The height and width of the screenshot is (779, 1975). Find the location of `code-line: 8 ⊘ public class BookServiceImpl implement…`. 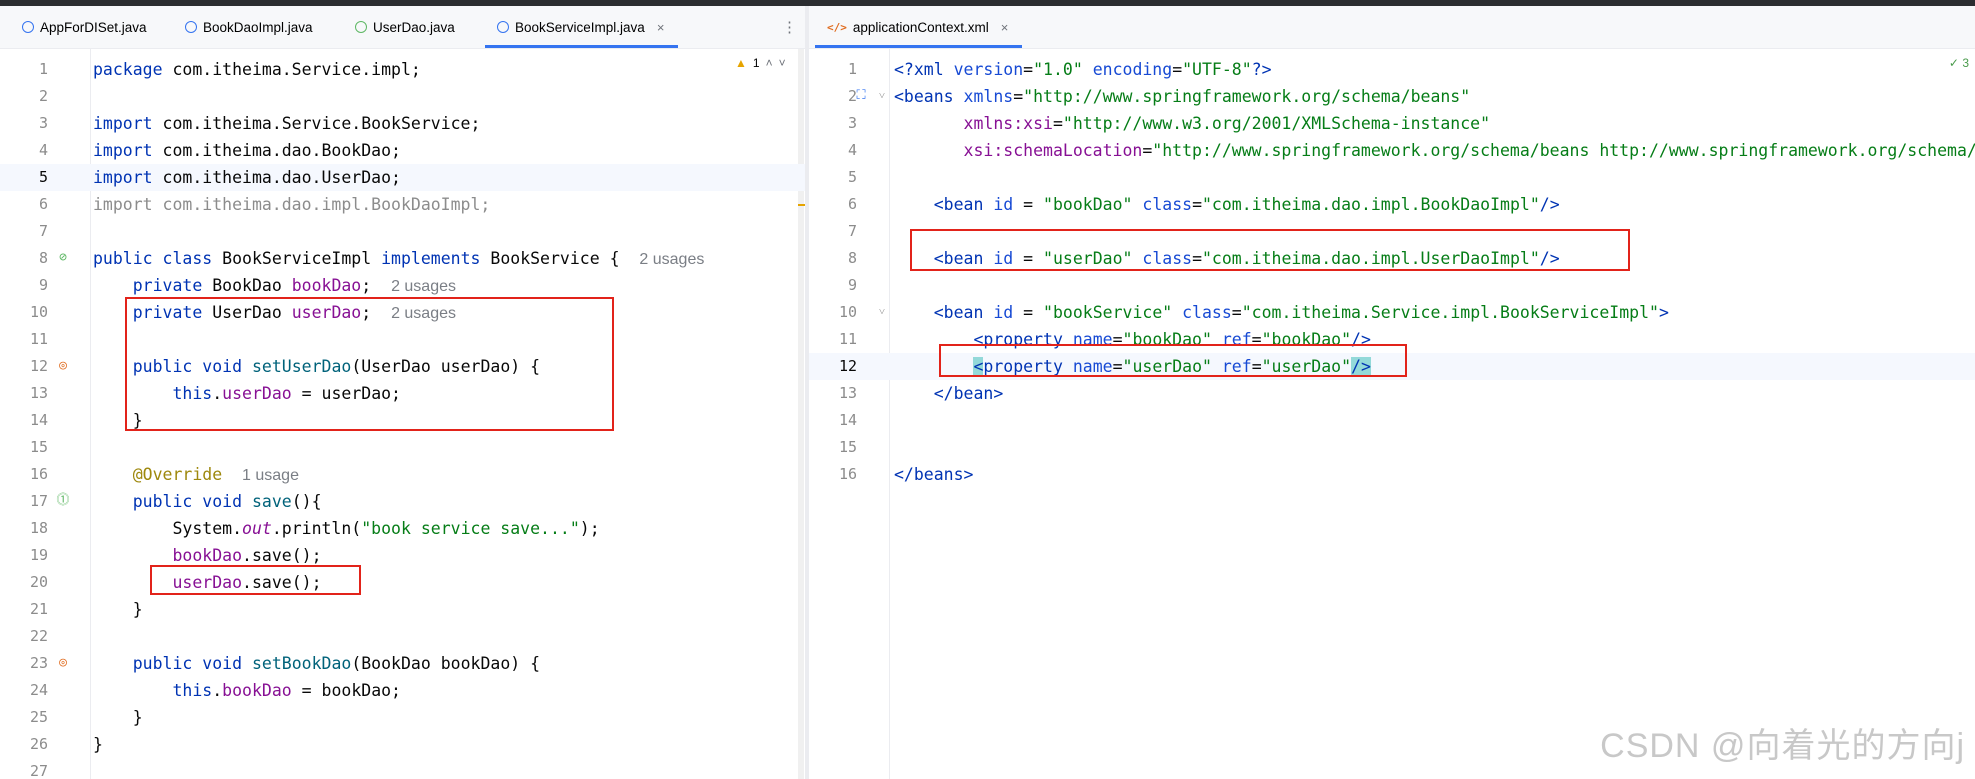

code-line: 8 ⊘ public class BookServiceImpl implement… is located at coordinates (371, 258).